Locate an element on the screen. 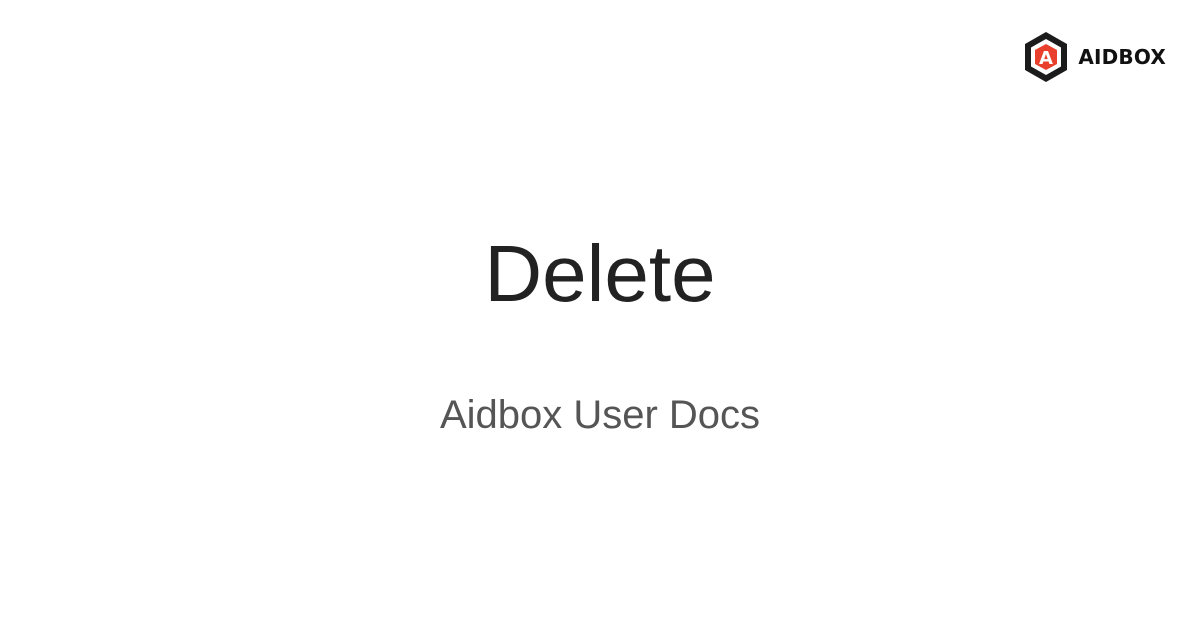  site-name: Aidbox User Docs is located at coordinates (600, 415).